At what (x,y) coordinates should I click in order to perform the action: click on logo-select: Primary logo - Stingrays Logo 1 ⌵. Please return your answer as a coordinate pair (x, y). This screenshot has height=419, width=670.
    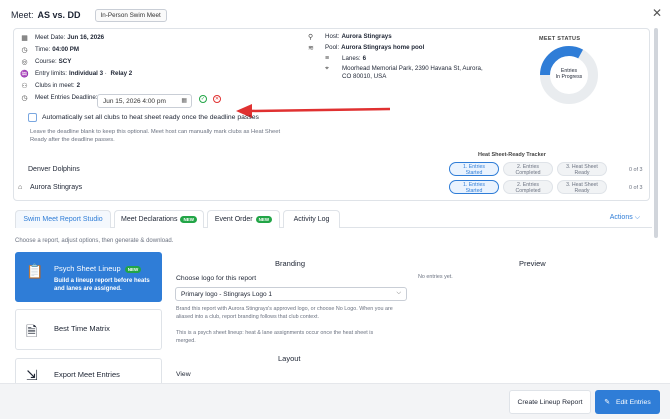
    Looking at the image, I should click on (291, 294).